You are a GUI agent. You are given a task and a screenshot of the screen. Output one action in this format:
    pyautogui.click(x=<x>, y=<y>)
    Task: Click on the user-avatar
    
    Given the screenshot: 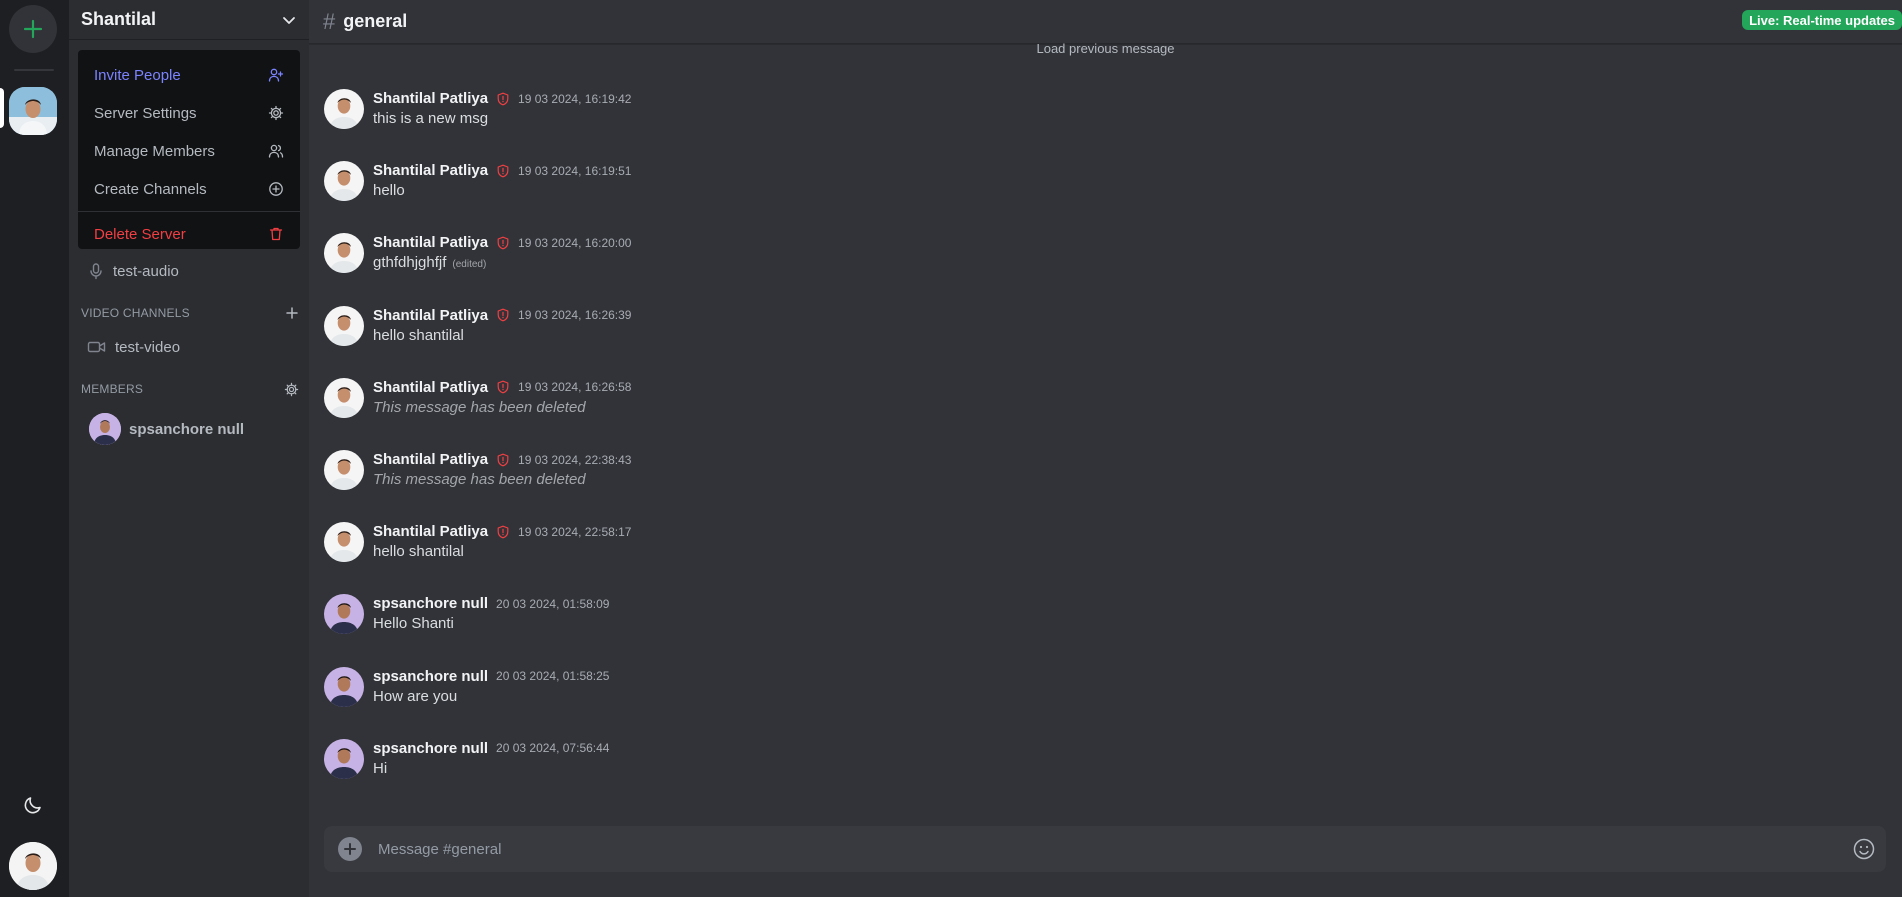 What is the action you would take?
    pyautogui.click(x=33, y=866)
    